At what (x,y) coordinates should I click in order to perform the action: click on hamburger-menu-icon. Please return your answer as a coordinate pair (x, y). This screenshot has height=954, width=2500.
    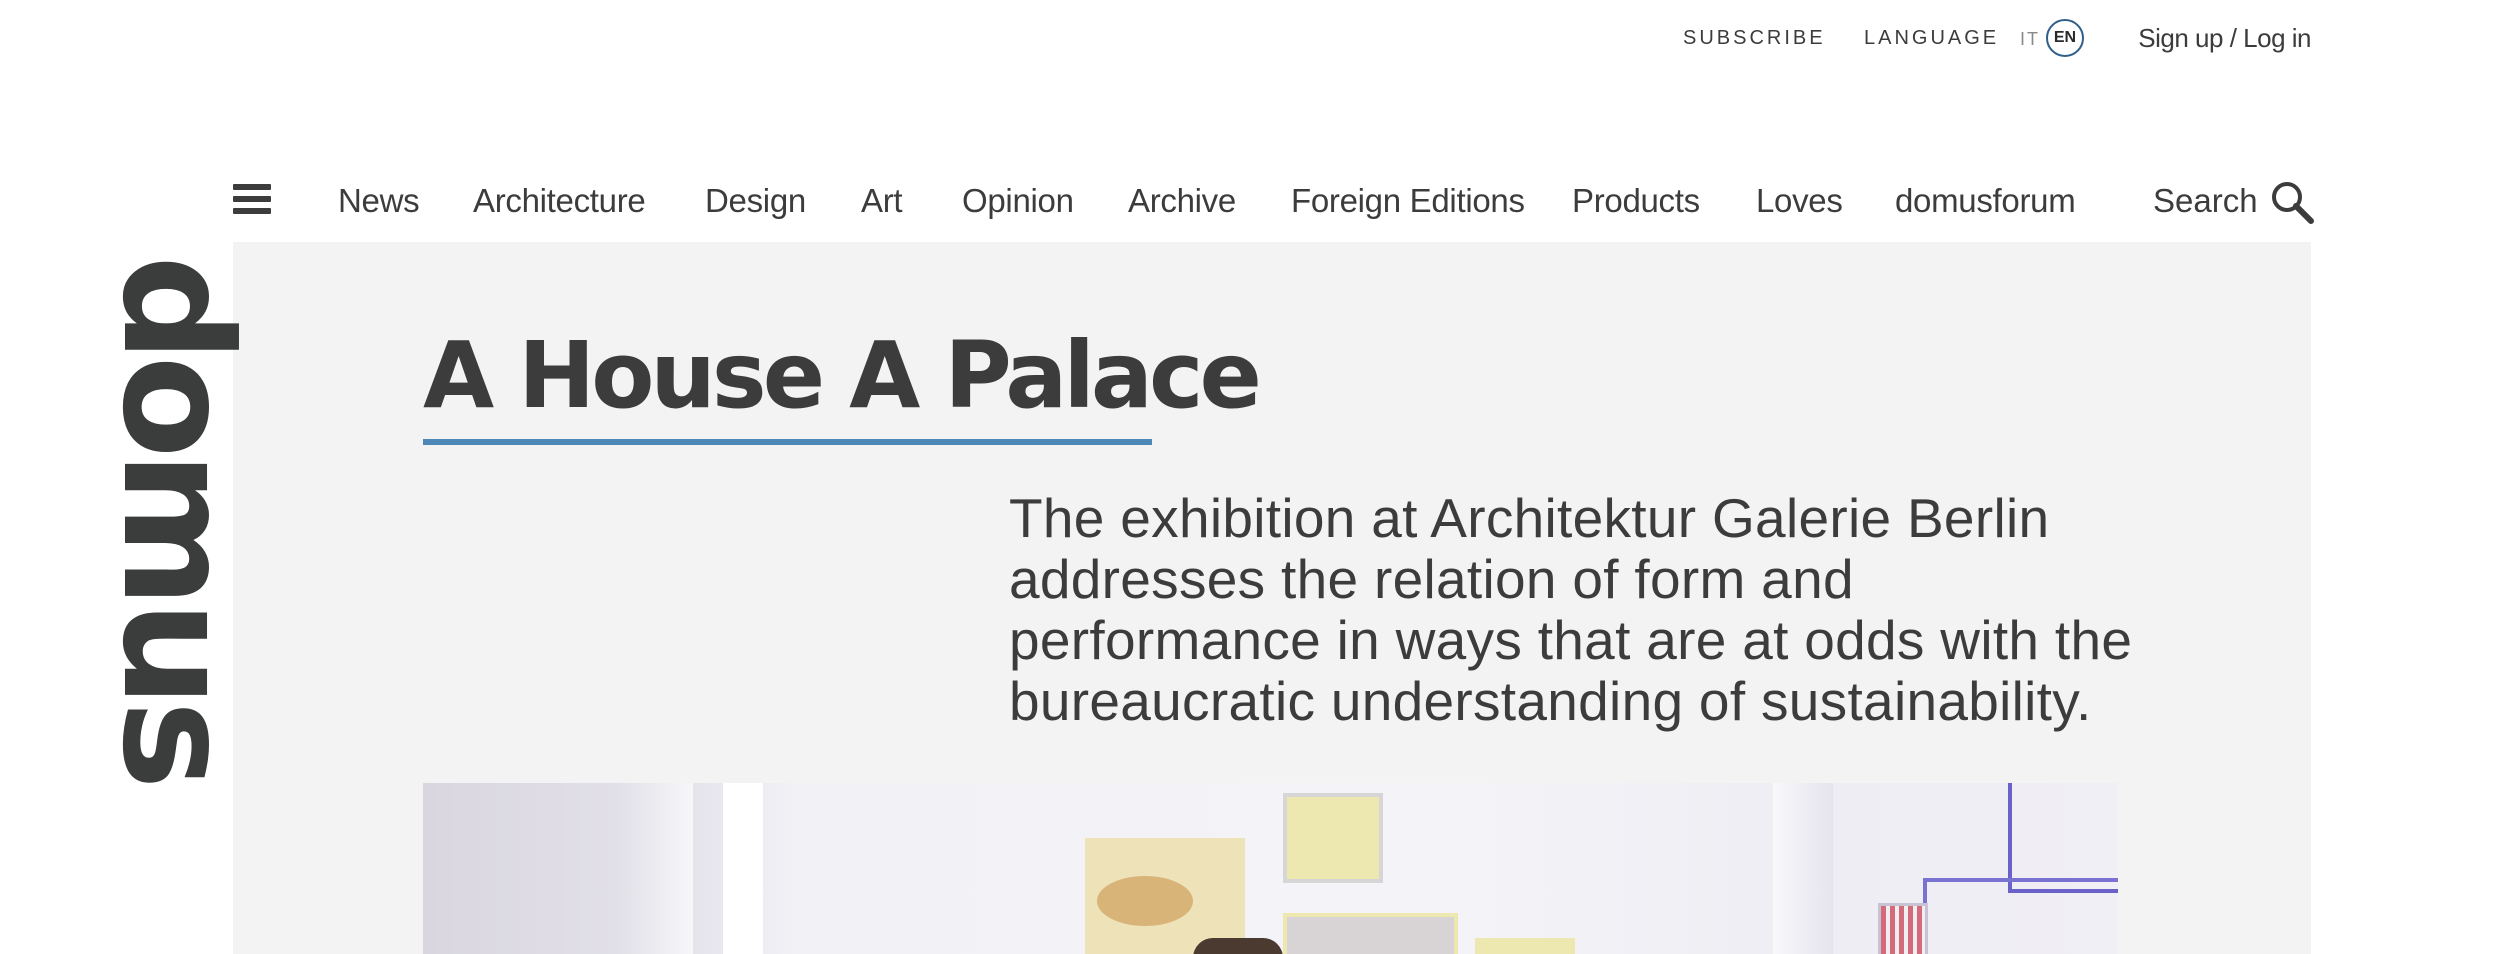
    Looking at the image, I should click on (252, 199).